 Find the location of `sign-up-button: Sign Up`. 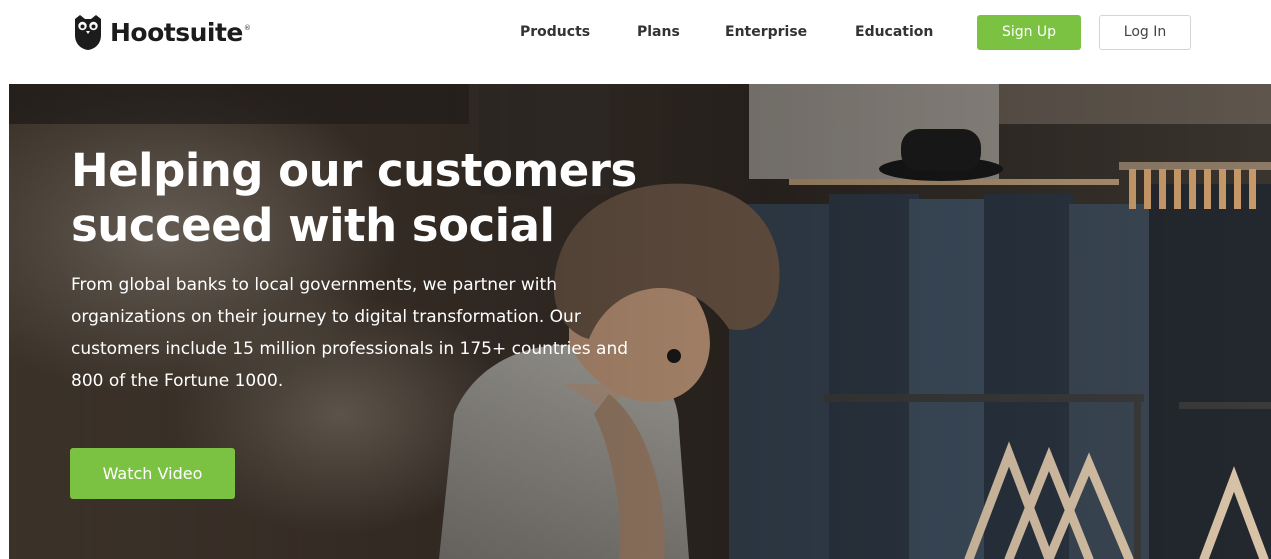

sign-up-button: Sign Up is located at coordinates (1029, 32).